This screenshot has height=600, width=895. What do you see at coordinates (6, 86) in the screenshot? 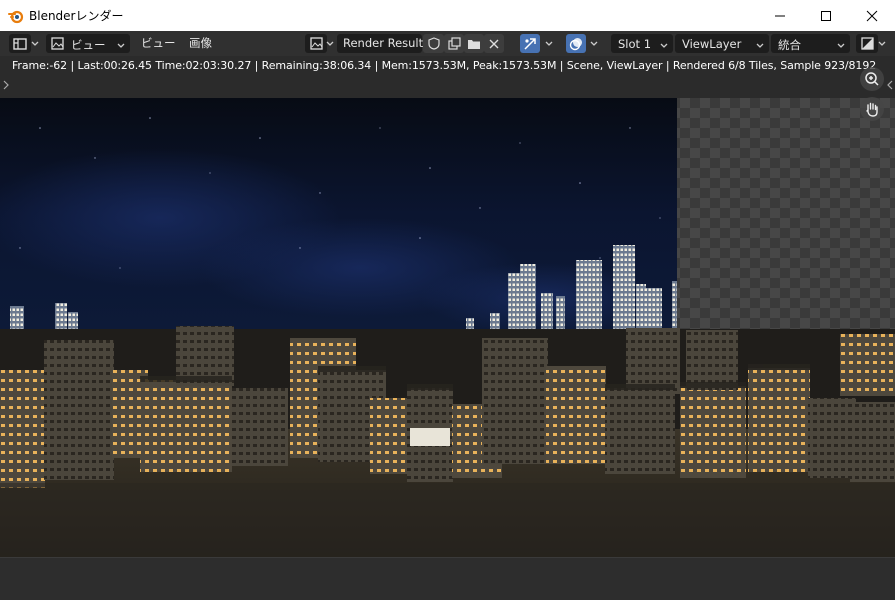
I see `toolbar-expand-arrow` at bounding box center [6, 86].